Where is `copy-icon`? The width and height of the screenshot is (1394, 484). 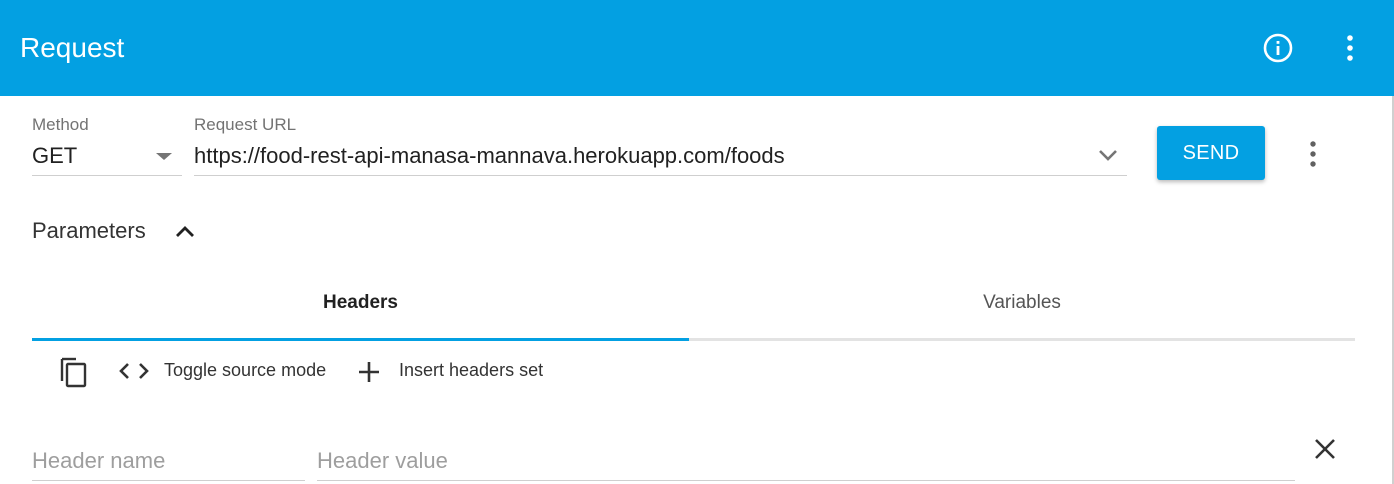 copy-icon is located at coordinates (73, 372).